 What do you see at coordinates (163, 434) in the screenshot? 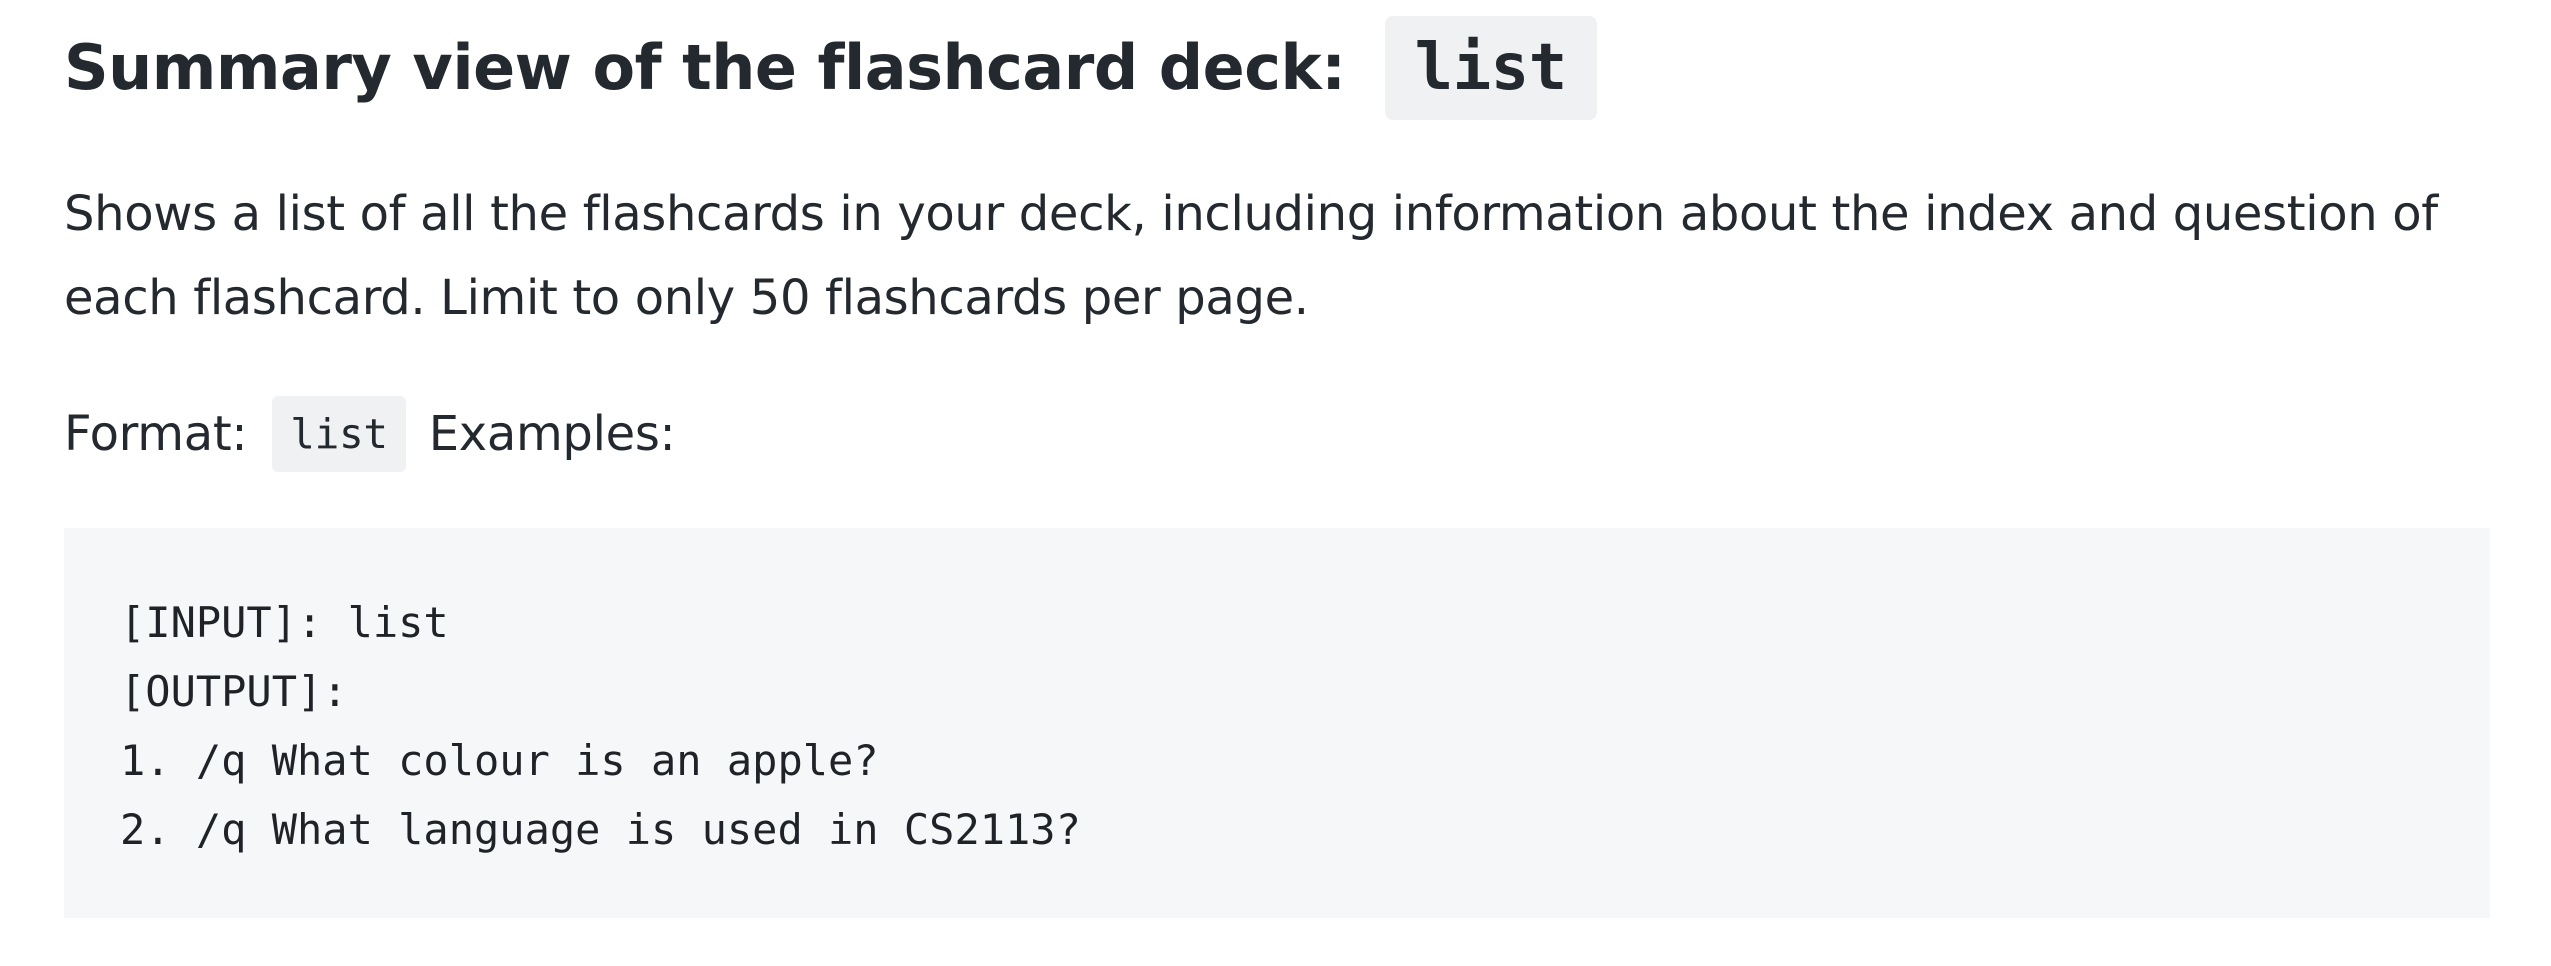
I see `format-label: Format:` at bounding box center [163, 434].